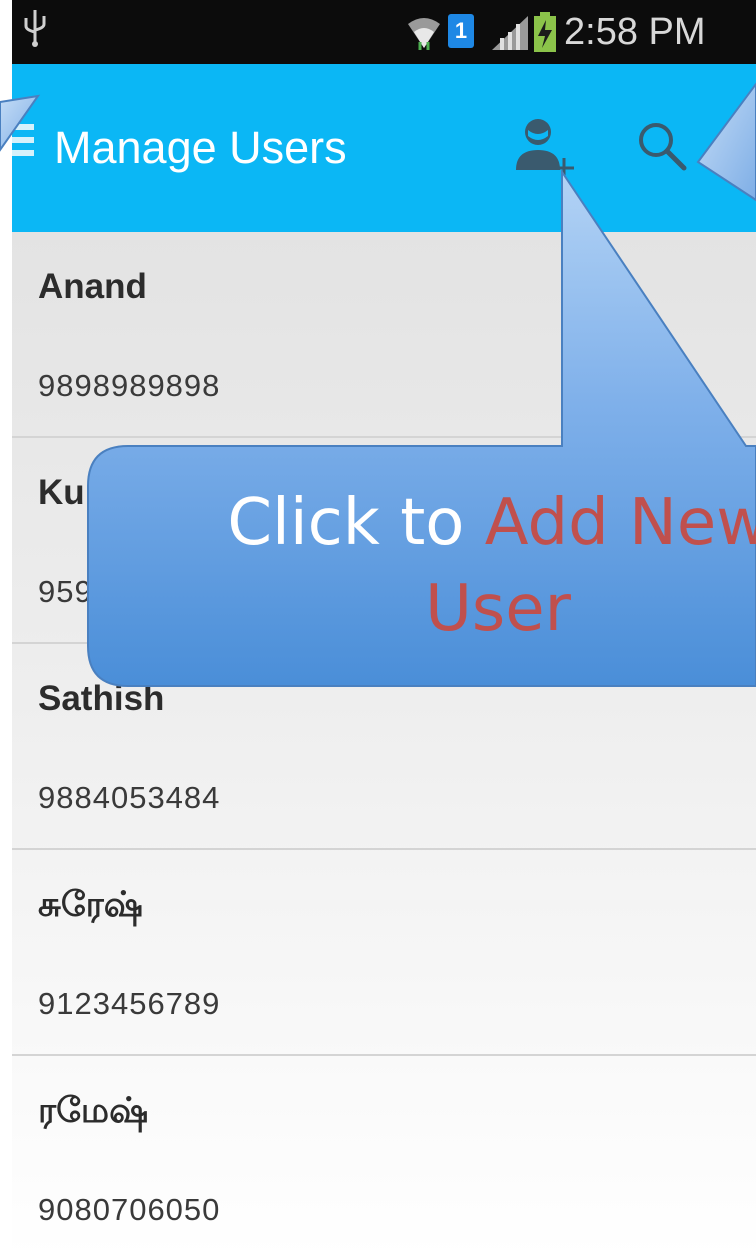 The image size is (756, 1258). Describe the element at coordinates (545, 32) in the screenshot. I see `battery-charging-icon` at that location.